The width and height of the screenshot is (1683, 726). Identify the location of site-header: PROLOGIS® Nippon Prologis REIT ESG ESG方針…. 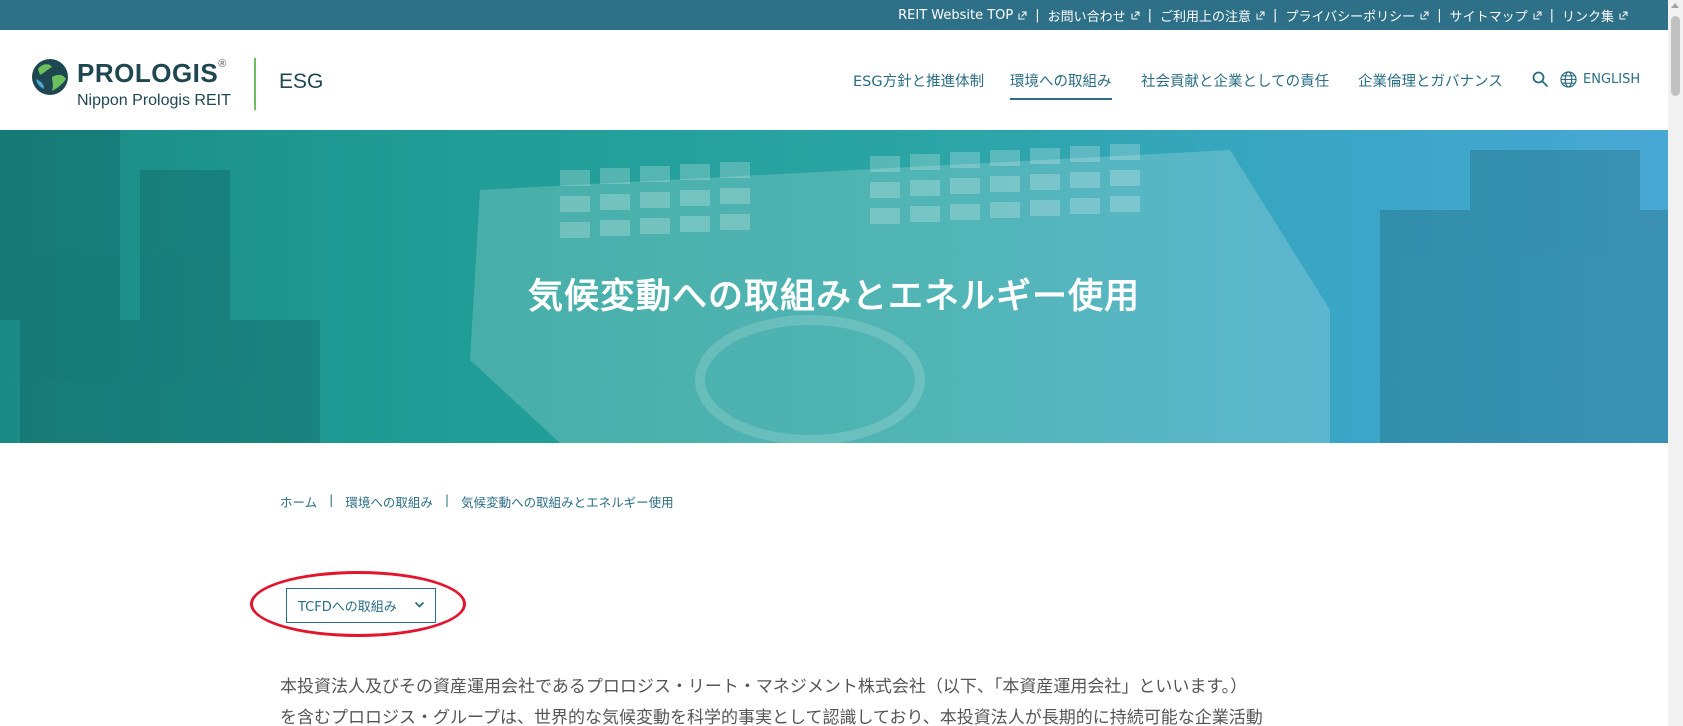
(834, 80).